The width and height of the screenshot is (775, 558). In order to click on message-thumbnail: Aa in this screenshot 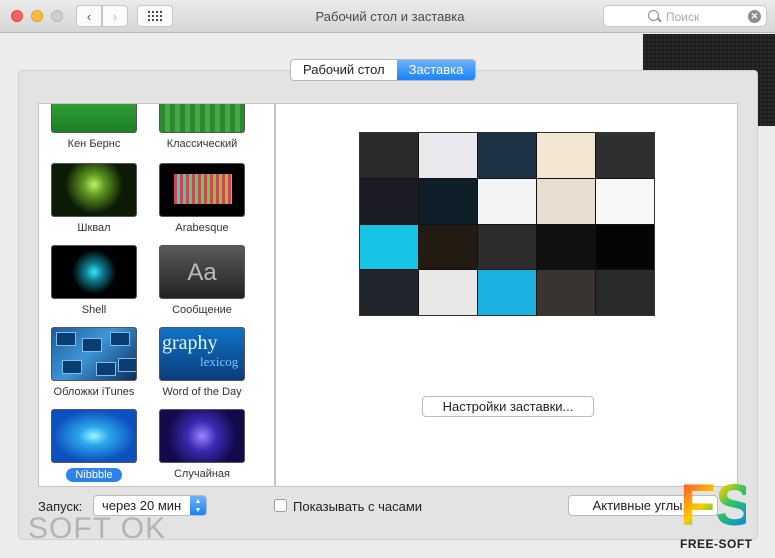, I will do `click(202, 272)`.